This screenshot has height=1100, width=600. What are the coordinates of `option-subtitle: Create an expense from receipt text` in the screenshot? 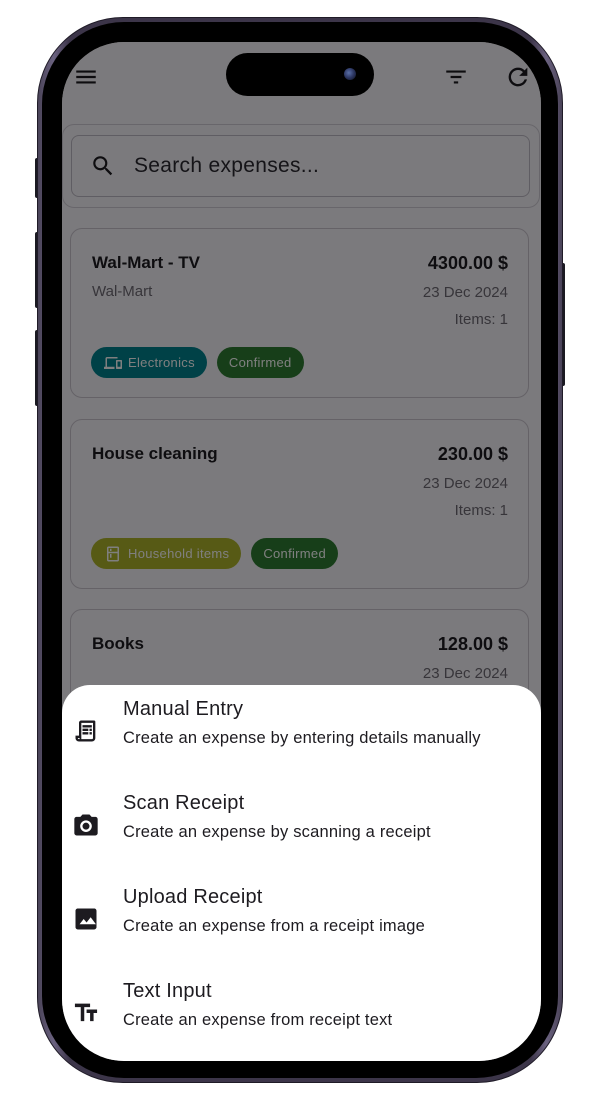 It's located at (258, 1020).